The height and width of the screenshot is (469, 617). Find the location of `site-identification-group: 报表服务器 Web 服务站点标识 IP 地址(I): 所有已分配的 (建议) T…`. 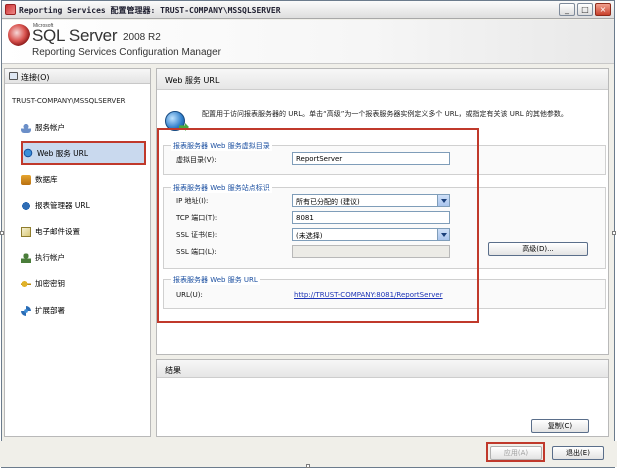

site-identification-group: 报表服务器 Web 服务站点标识 IP 地址(I): 所有已分配的 (建议) T… is located at coordinates (384, 226).